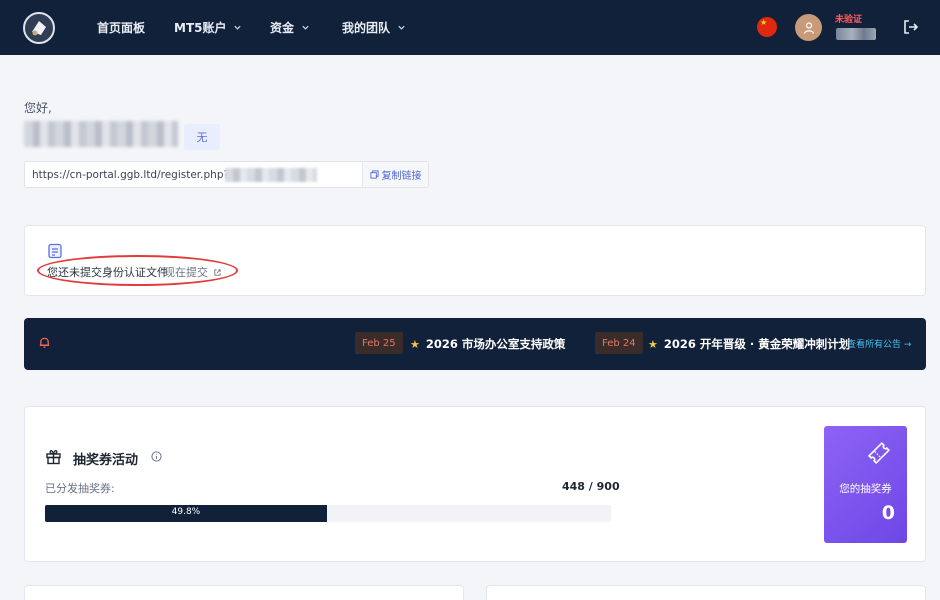 Image resolution: width=940 pixels, height=600 pixels. What do you see at coordinates (888, 513) in the screenshot?
I see `your-tickets-value: 0` at bounding box center [888, 513].